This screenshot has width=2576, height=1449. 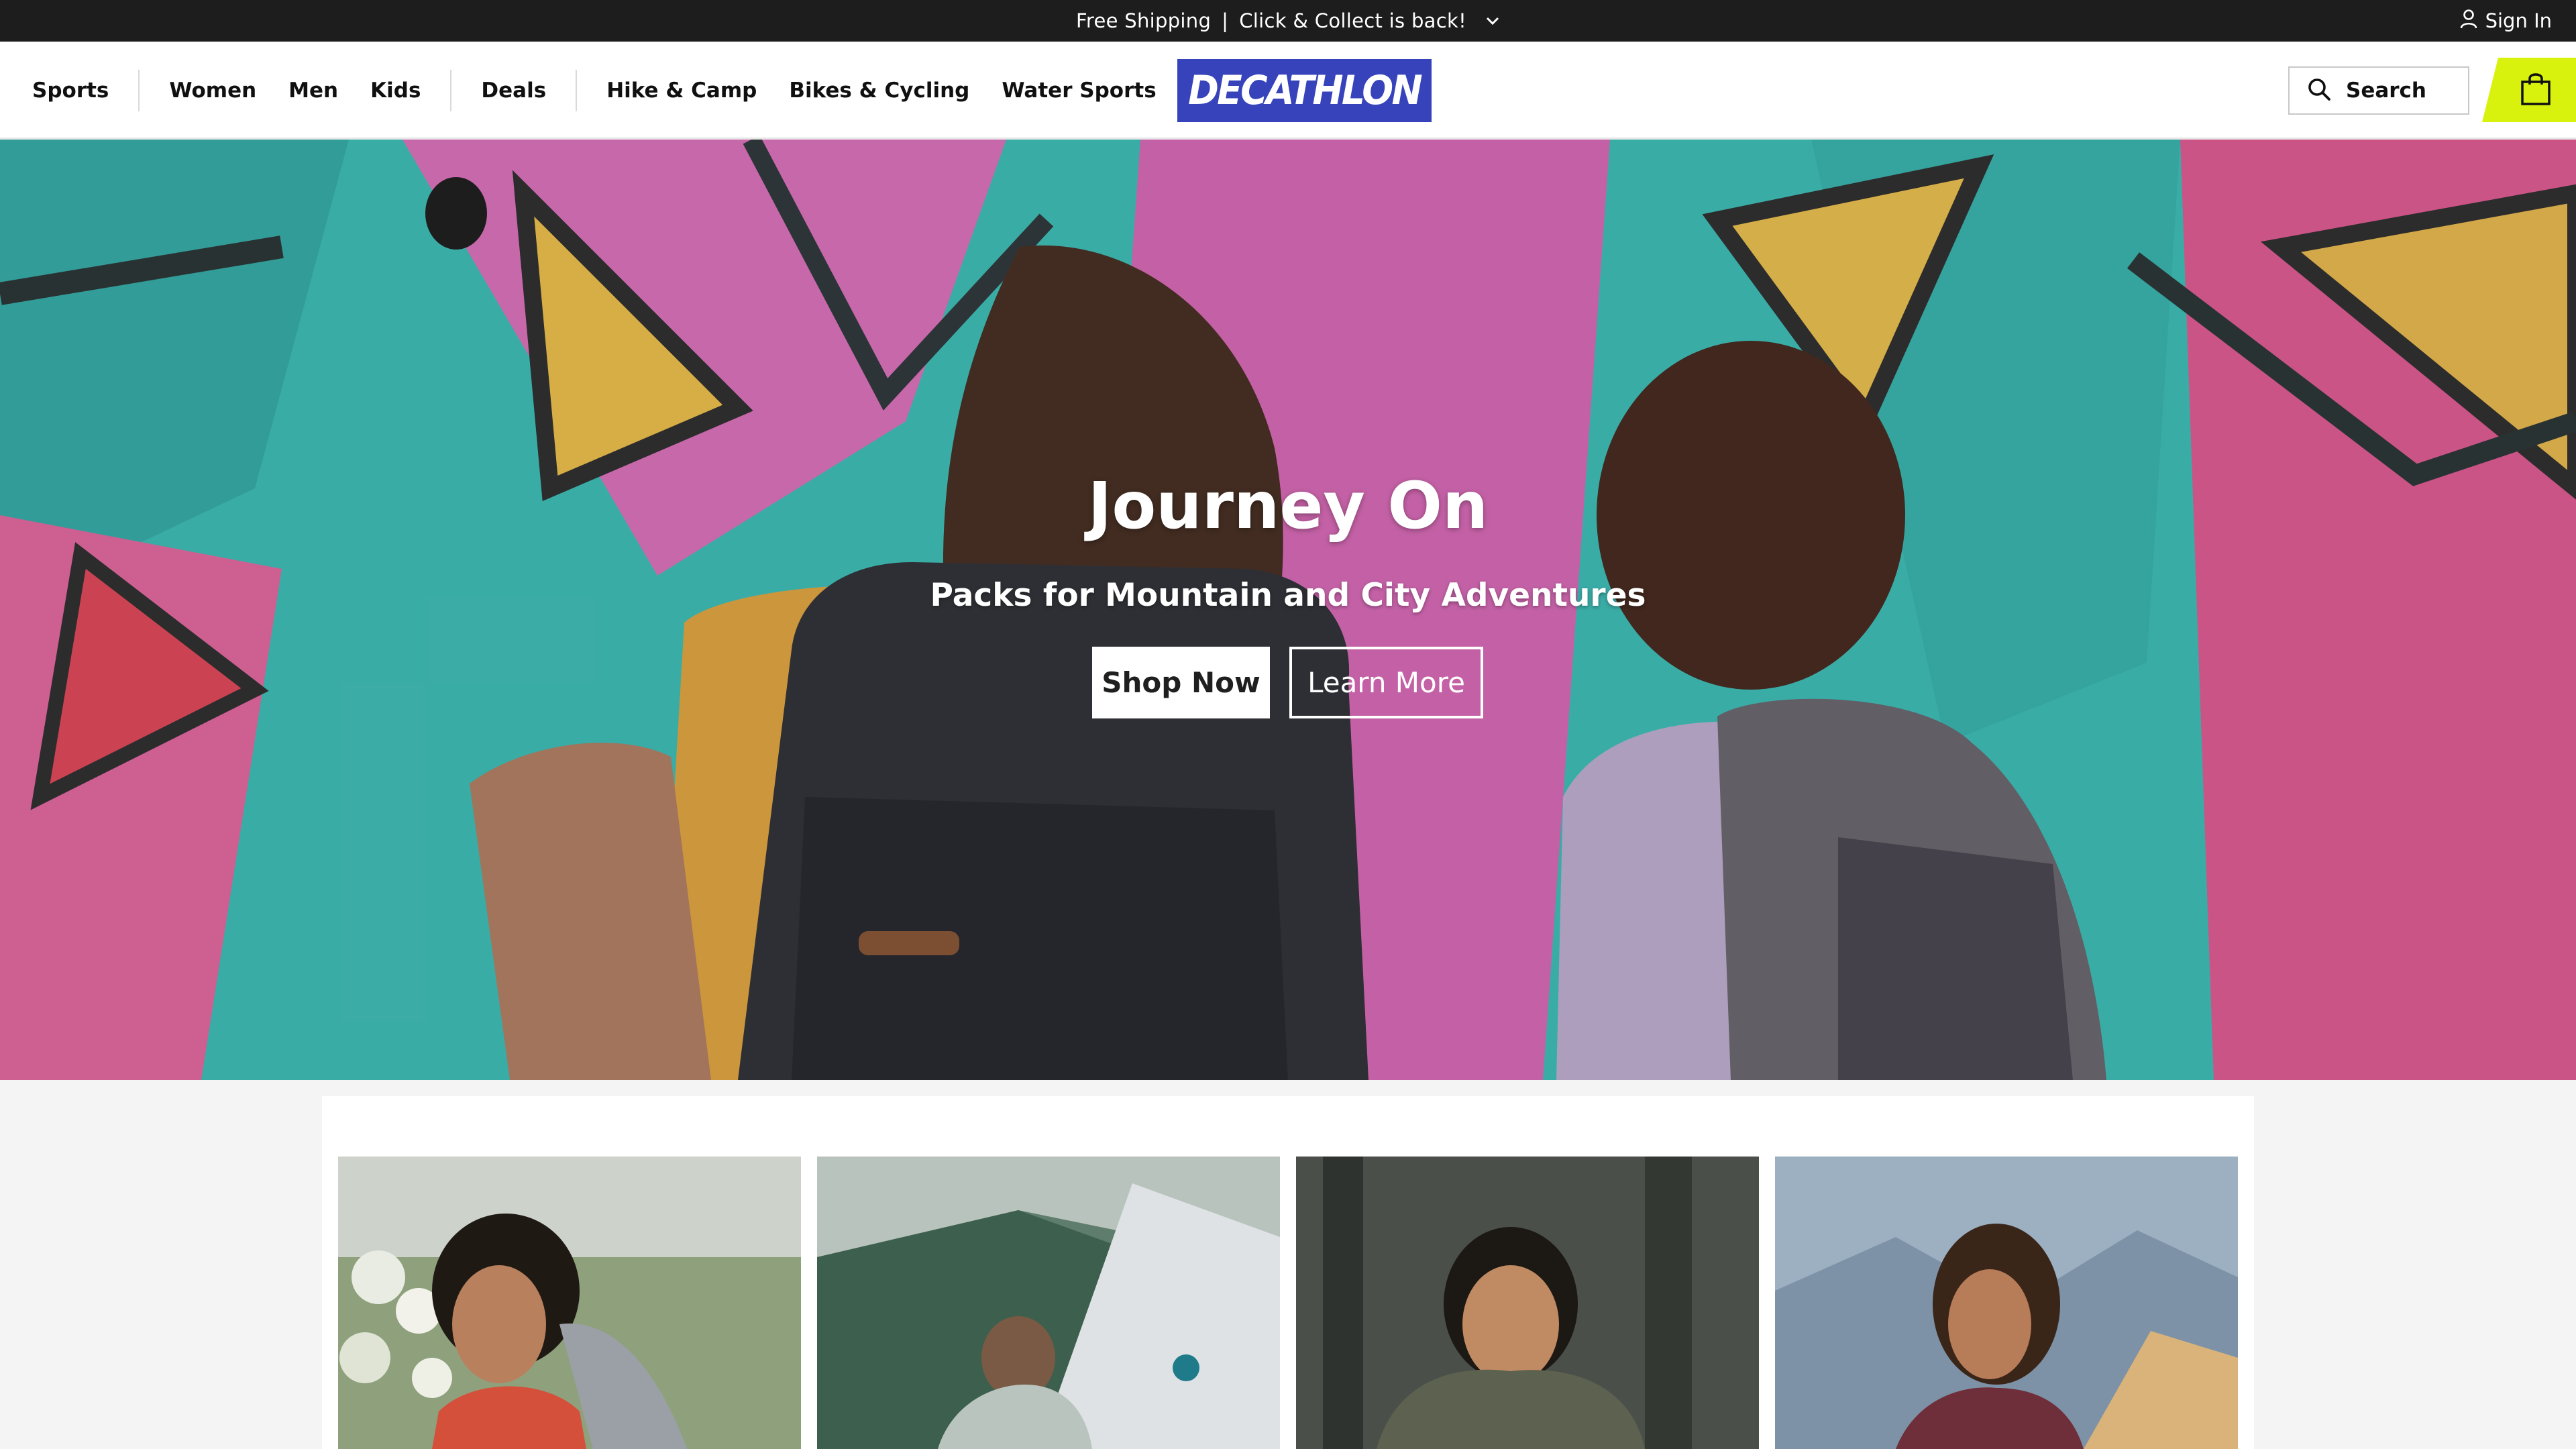 I want to click on category-card-tent, so click(x=1048, y=1303).